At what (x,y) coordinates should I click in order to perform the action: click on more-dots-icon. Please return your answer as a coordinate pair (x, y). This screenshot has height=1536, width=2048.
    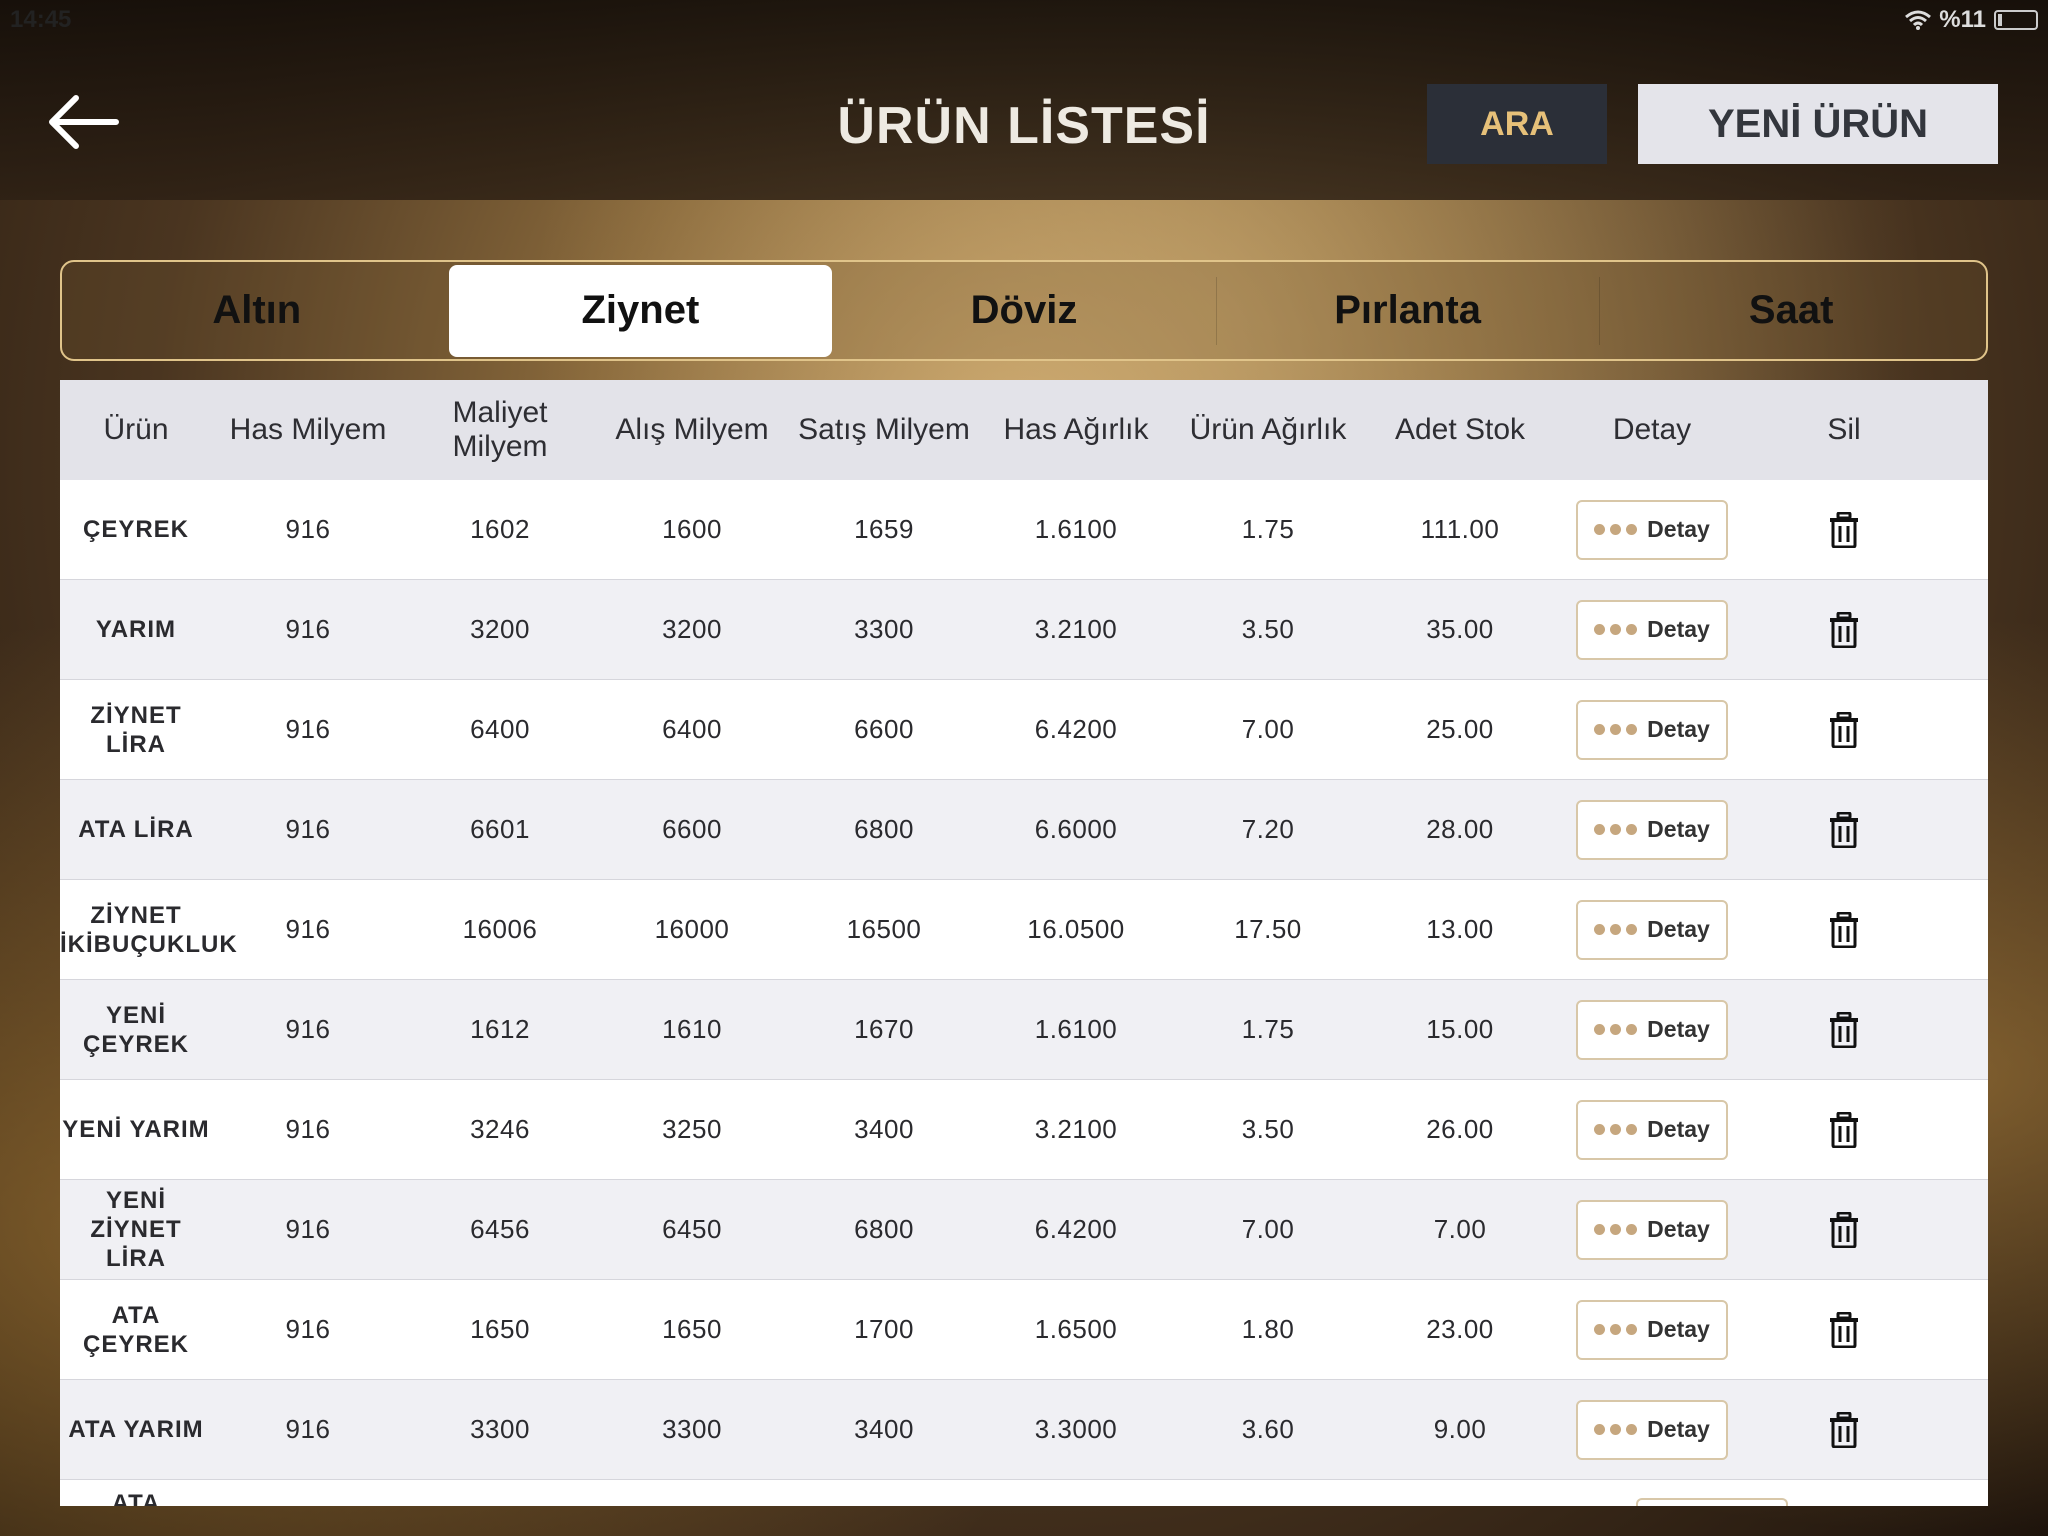
    Looking at the image, I should click on (1616, 829).